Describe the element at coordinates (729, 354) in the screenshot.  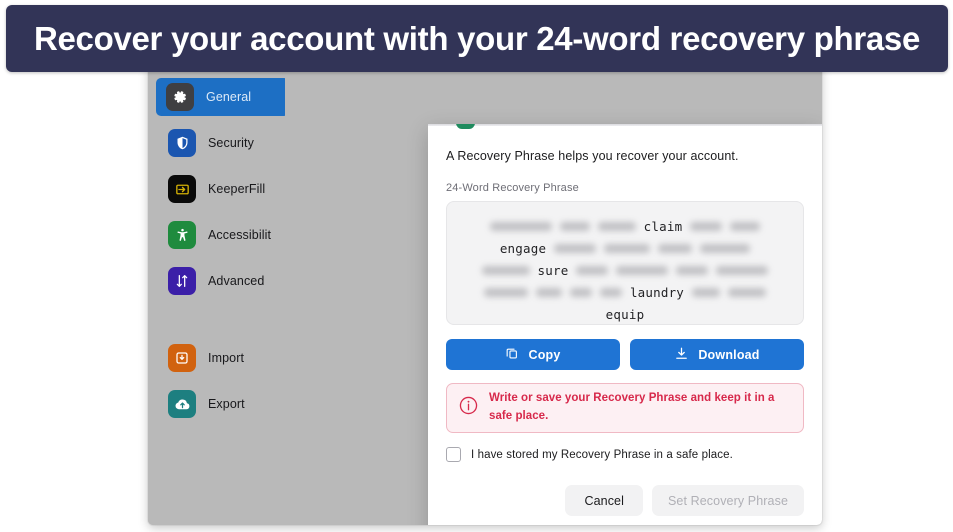
I see `download-button-label: Download` at that location.